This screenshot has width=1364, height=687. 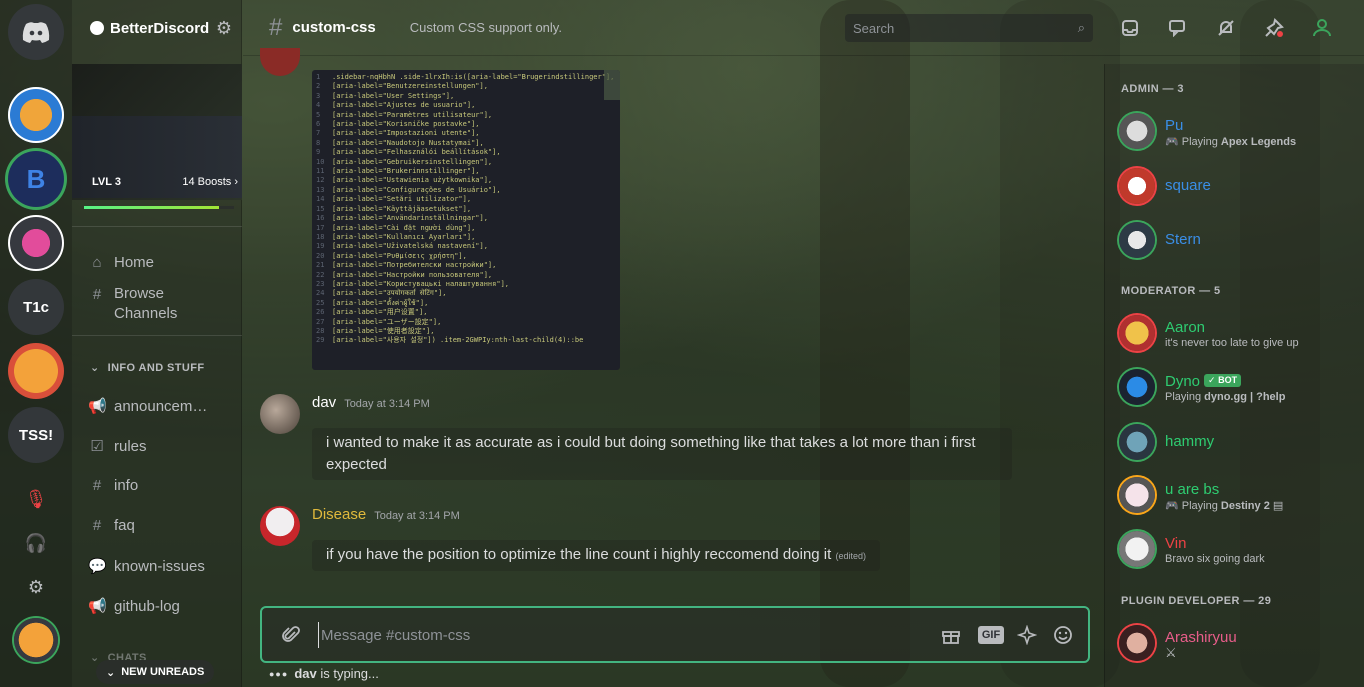 What do you see at coordinates (398, 133) in the screenshot?
I see `code-line: 7 [aria-label="Impostazioni utente"],` at bounding box center [398, 133].